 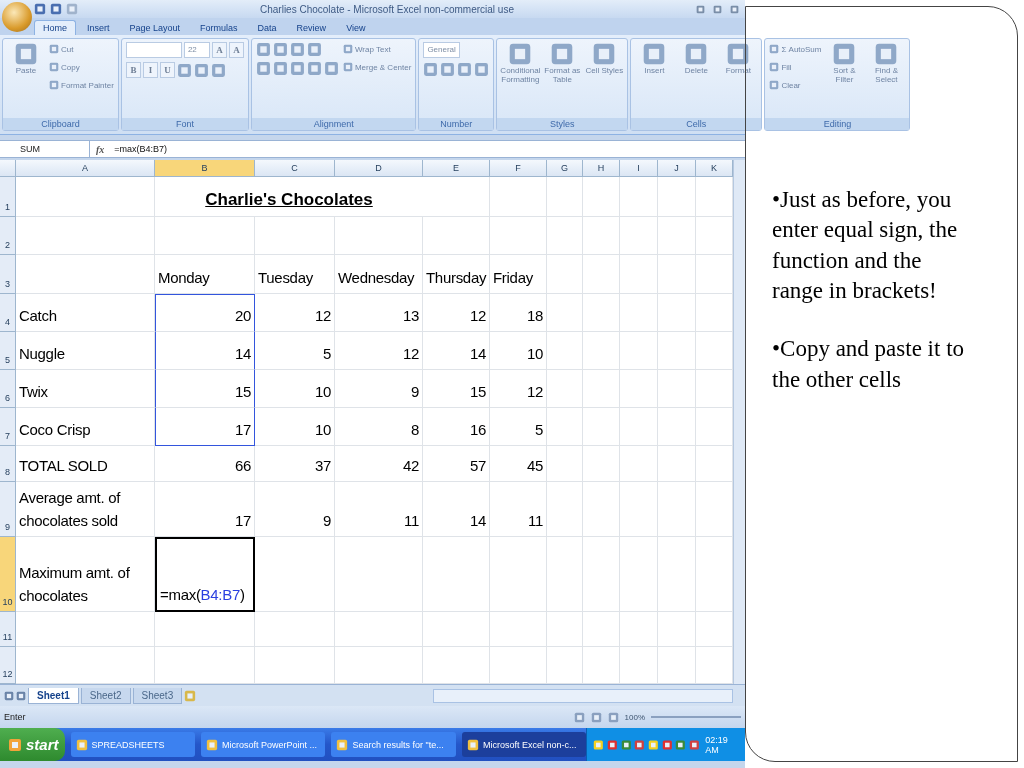 What do you see at coordinates (565, 168) in the screenshot?
I see `column-header: G` at bounding box center [565, 168].